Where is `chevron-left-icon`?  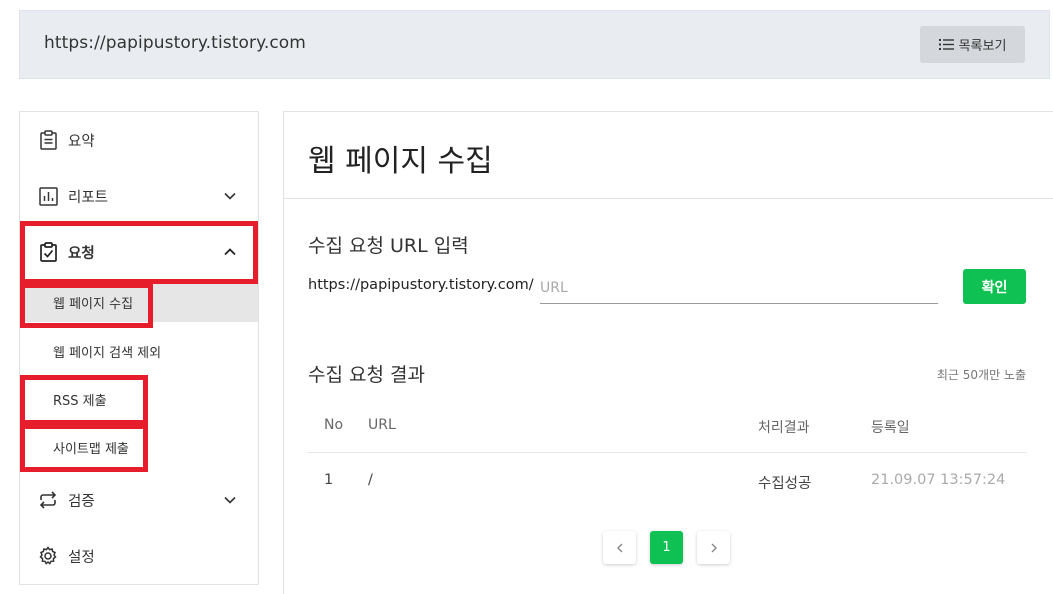 chevron-left-icon is located at coordinates (619, 547).